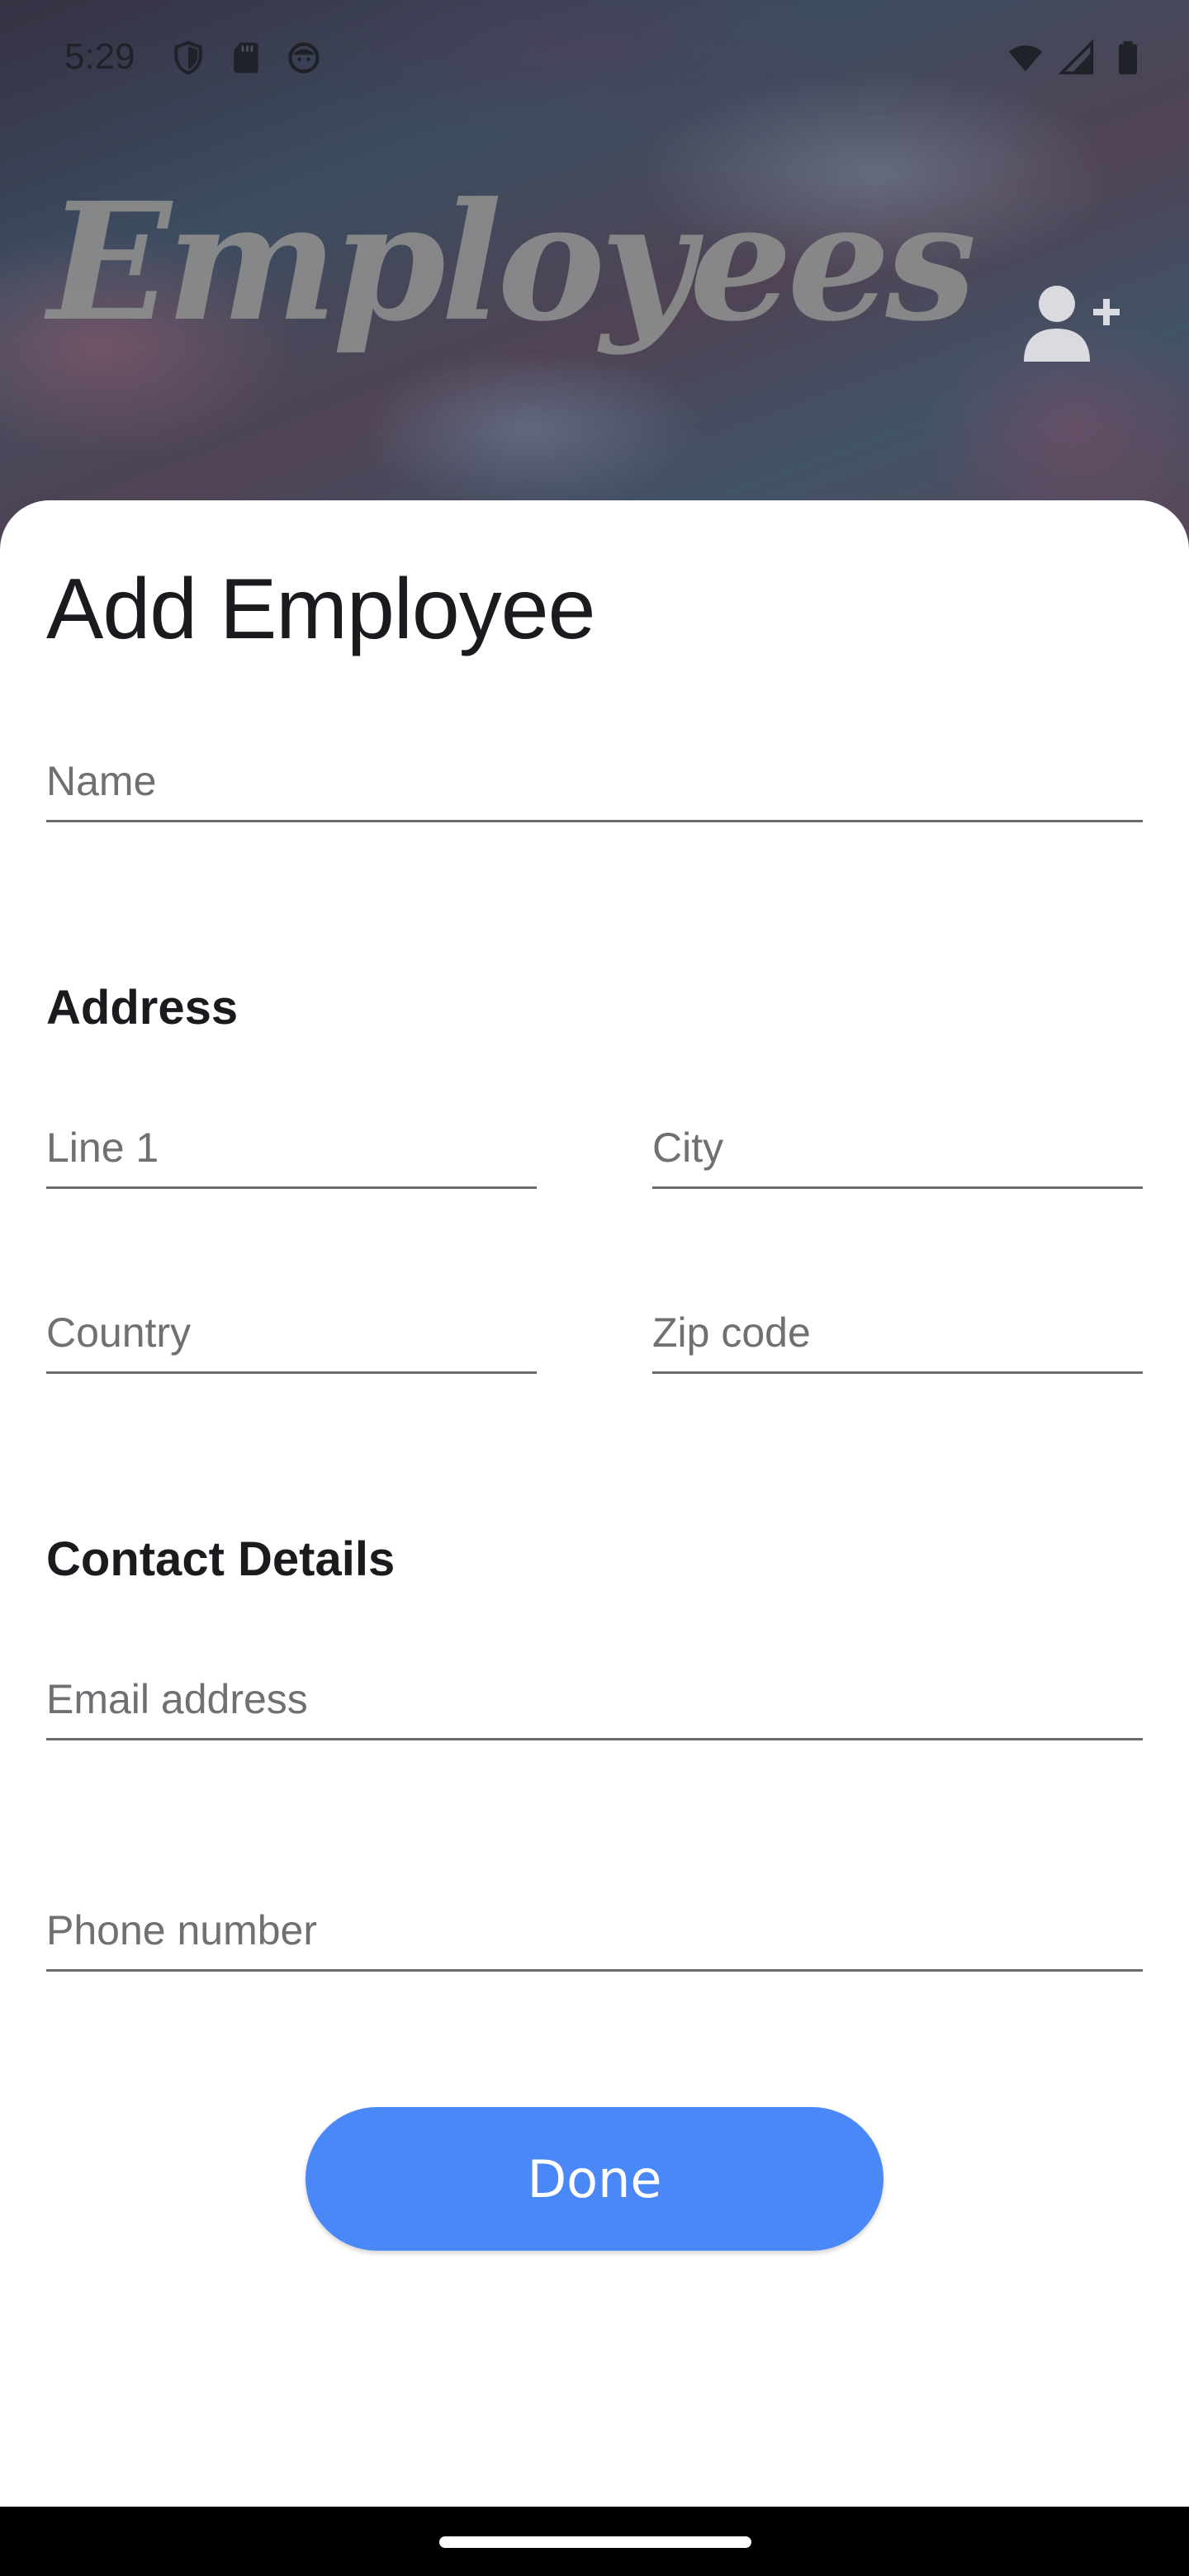  Describe the element at coordinates (142, 1008) in the screenshot. I see `address-heading: Address` at that location.